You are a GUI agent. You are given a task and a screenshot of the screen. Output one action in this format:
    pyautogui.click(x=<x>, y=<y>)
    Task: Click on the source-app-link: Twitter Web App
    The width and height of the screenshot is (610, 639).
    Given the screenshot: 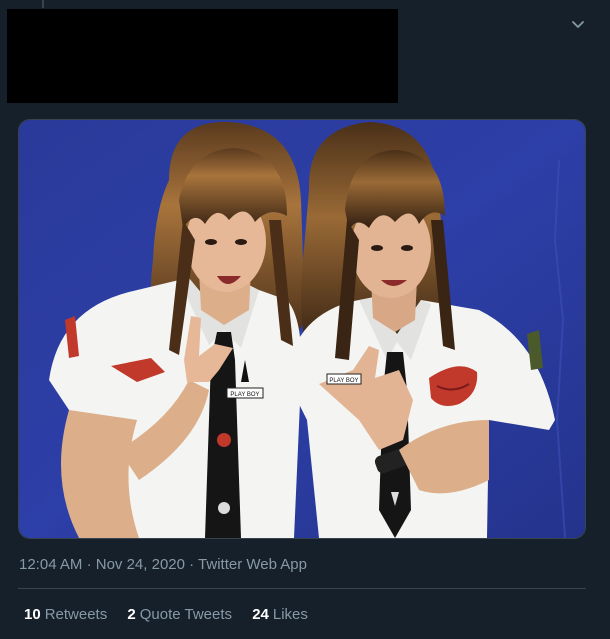 What is the action you would take?
    pyautogui.click(x=252, y=564)
    